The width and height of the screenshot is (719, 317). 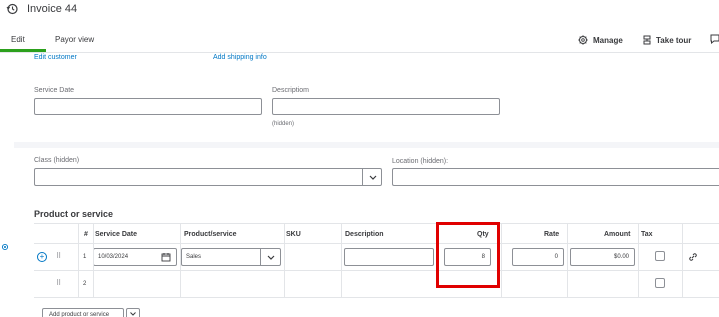 What do you see at coordinates (116, 234) in the screenshot?
I see `col-service-date-header: Service Date` at bounding box center [116, 234].